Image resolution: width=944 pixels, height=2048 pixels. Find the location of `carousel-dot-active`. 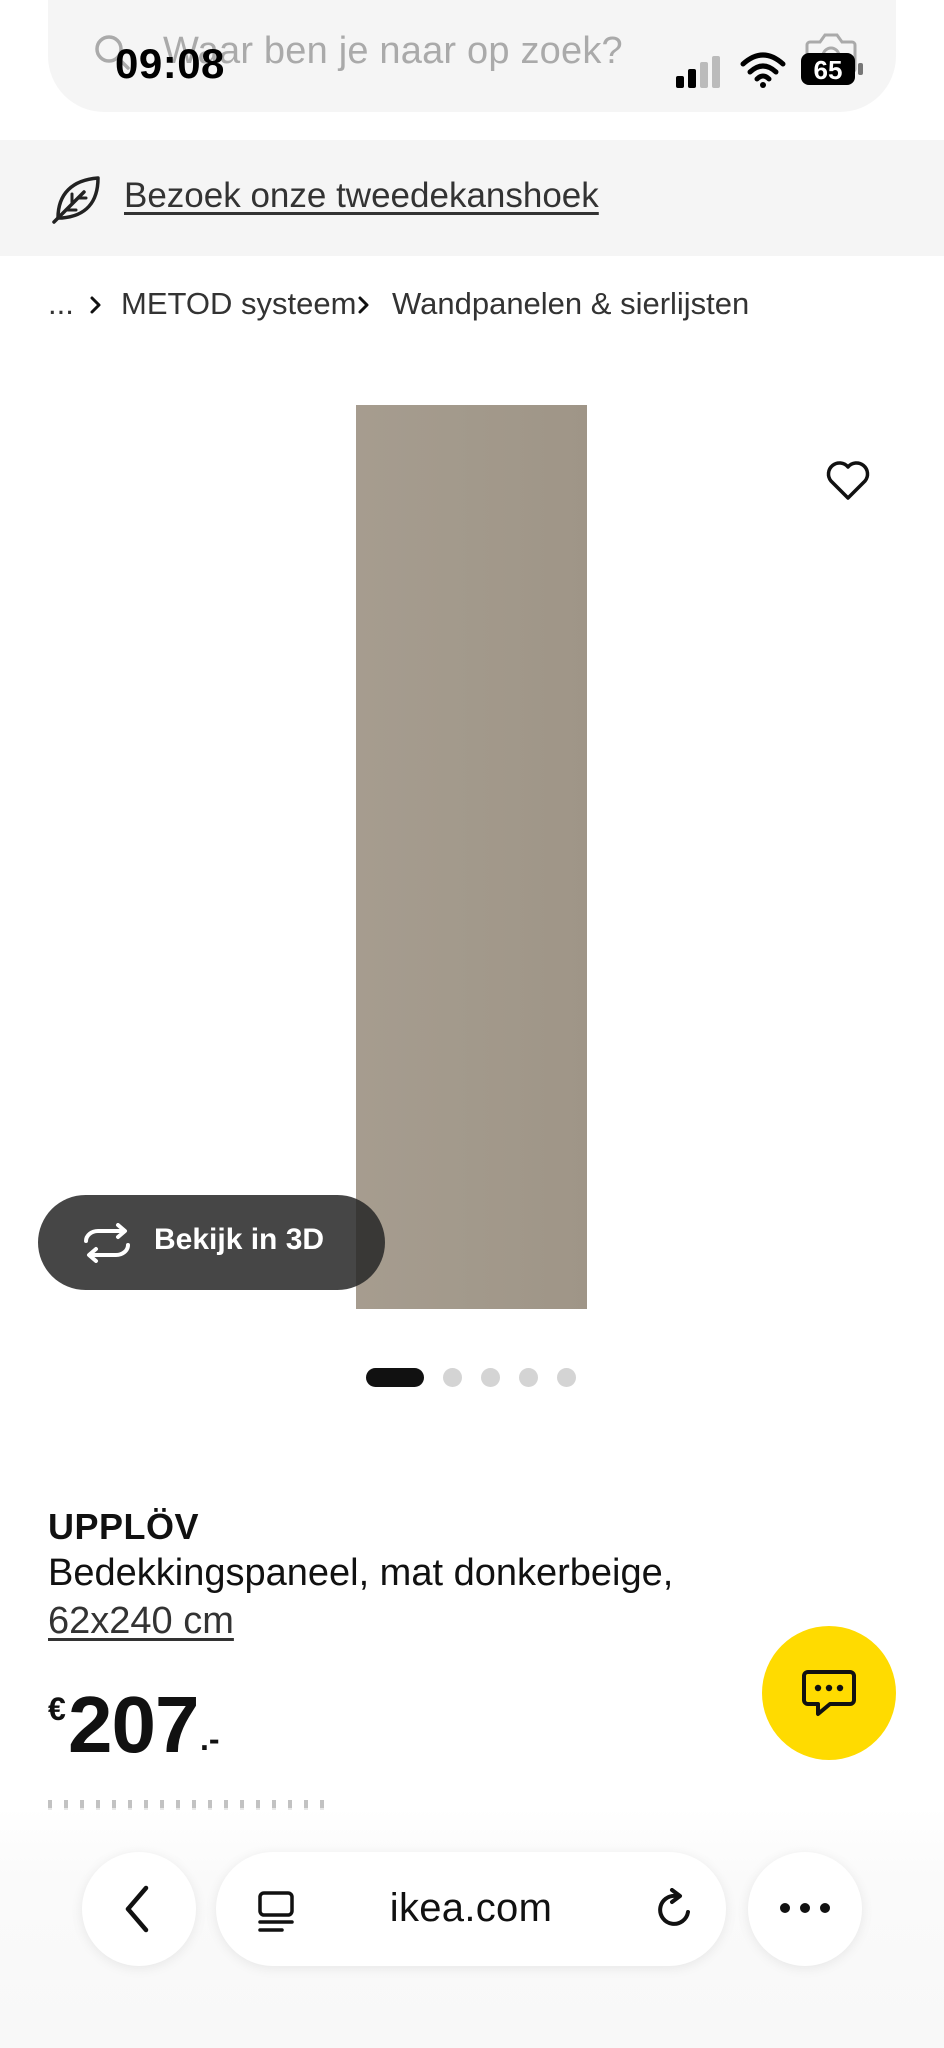

carousel-dot-active is located at coordinates (395, 1377).